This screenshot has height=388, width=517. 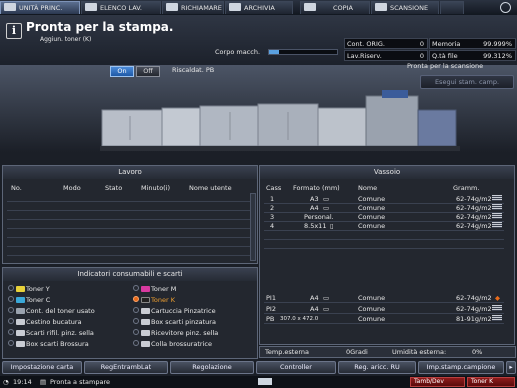 What do you see at coordinates (235, 7) in the screenshot?
I see `archive-icon` at bounding box center [235, 7].